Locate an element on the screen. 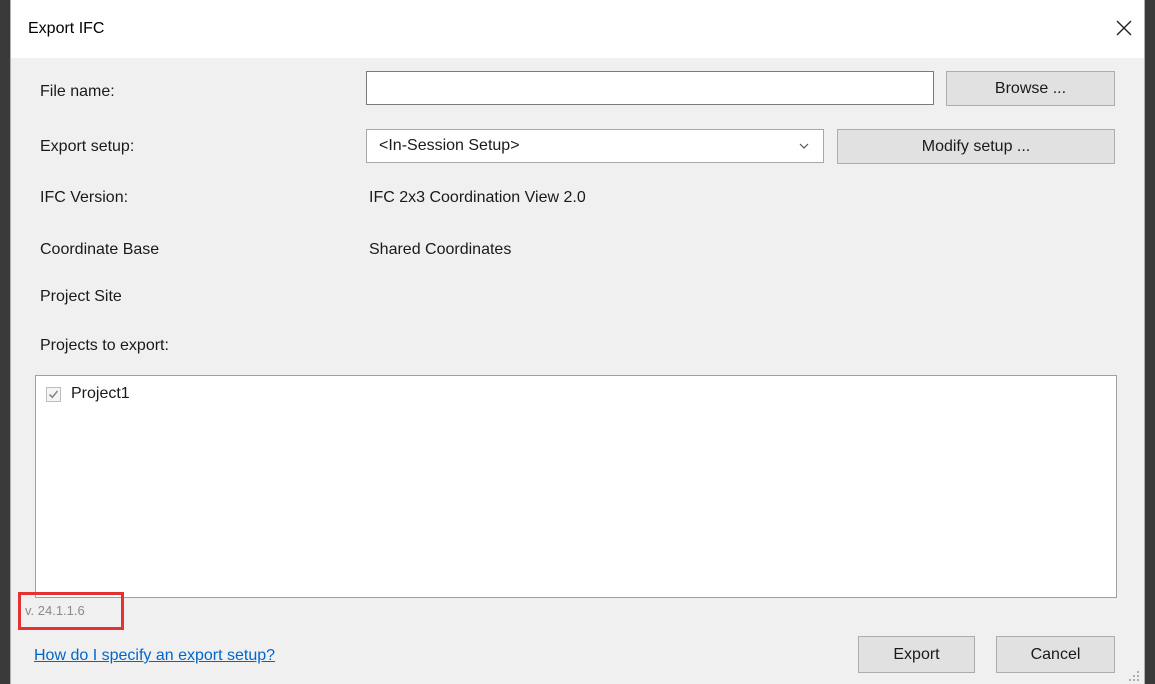 The width and height of the screenshot is (1155, 684). project-site-label: Project Site is located at coordinates (81, 296).